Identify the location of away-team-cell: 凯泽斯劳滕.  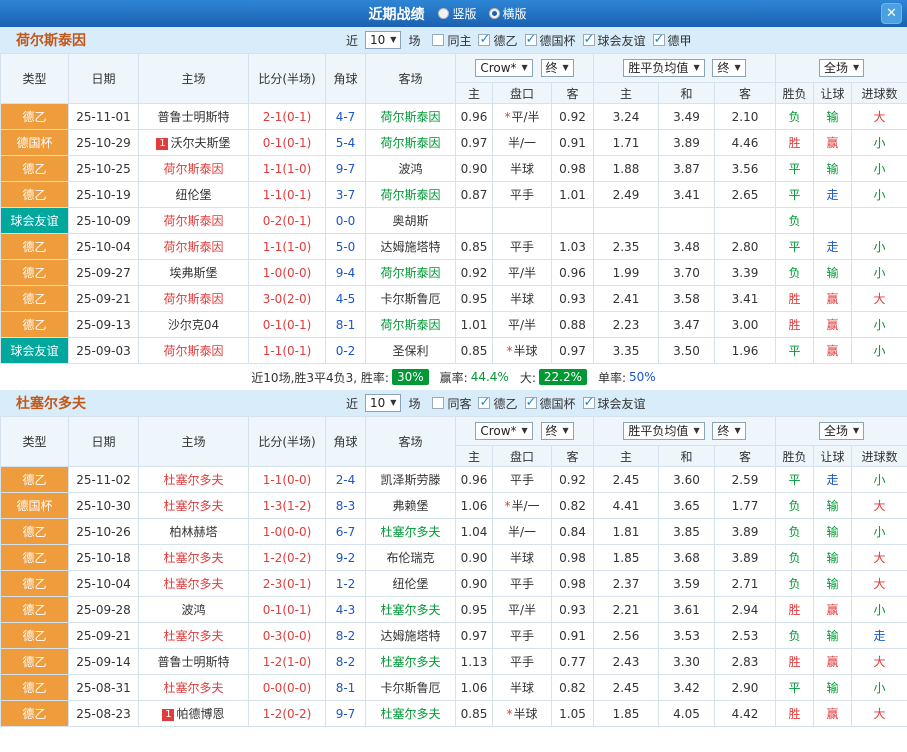
(410, 479).